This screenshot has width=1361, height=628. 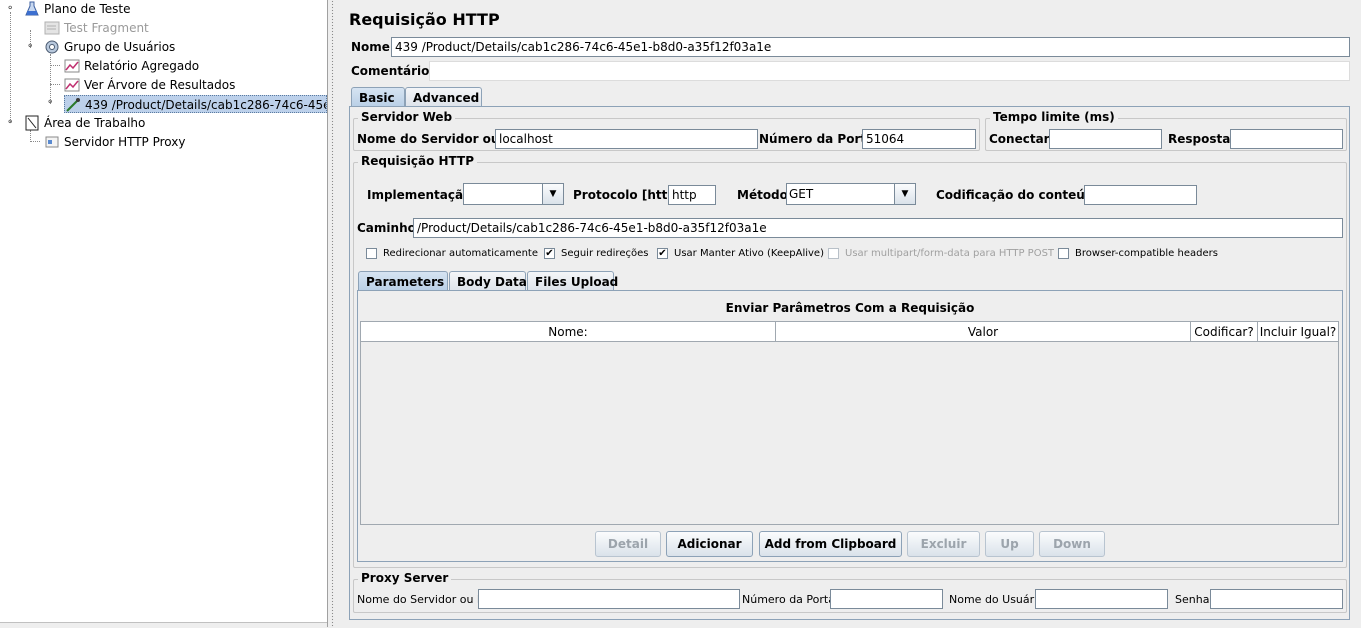 I want to click on tree-item-label: Ver Árvore de Resultados, so click(x=160, y=85).